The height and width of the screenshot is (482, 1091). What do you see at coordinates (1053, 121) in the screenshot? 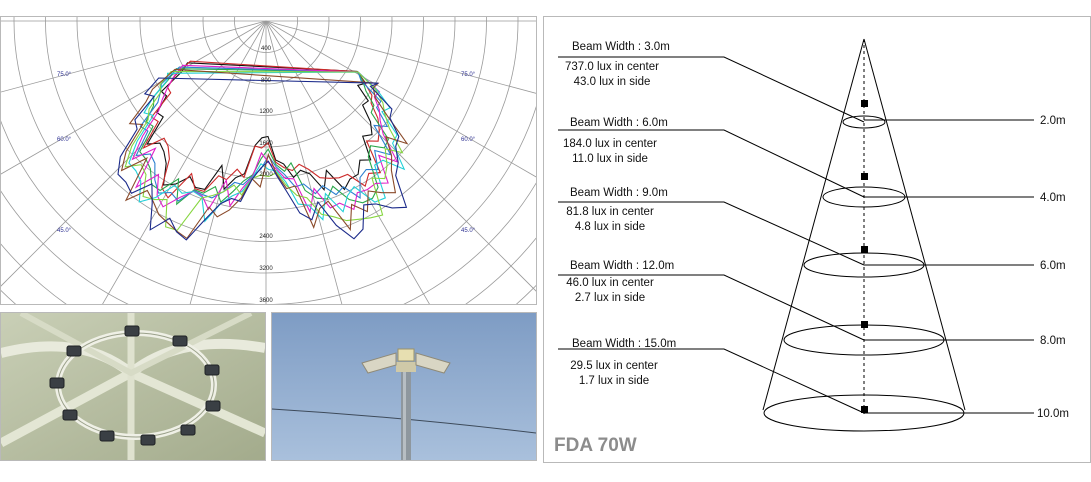
I see `height-label: 2.0m` at bounding box center [1053, 121].